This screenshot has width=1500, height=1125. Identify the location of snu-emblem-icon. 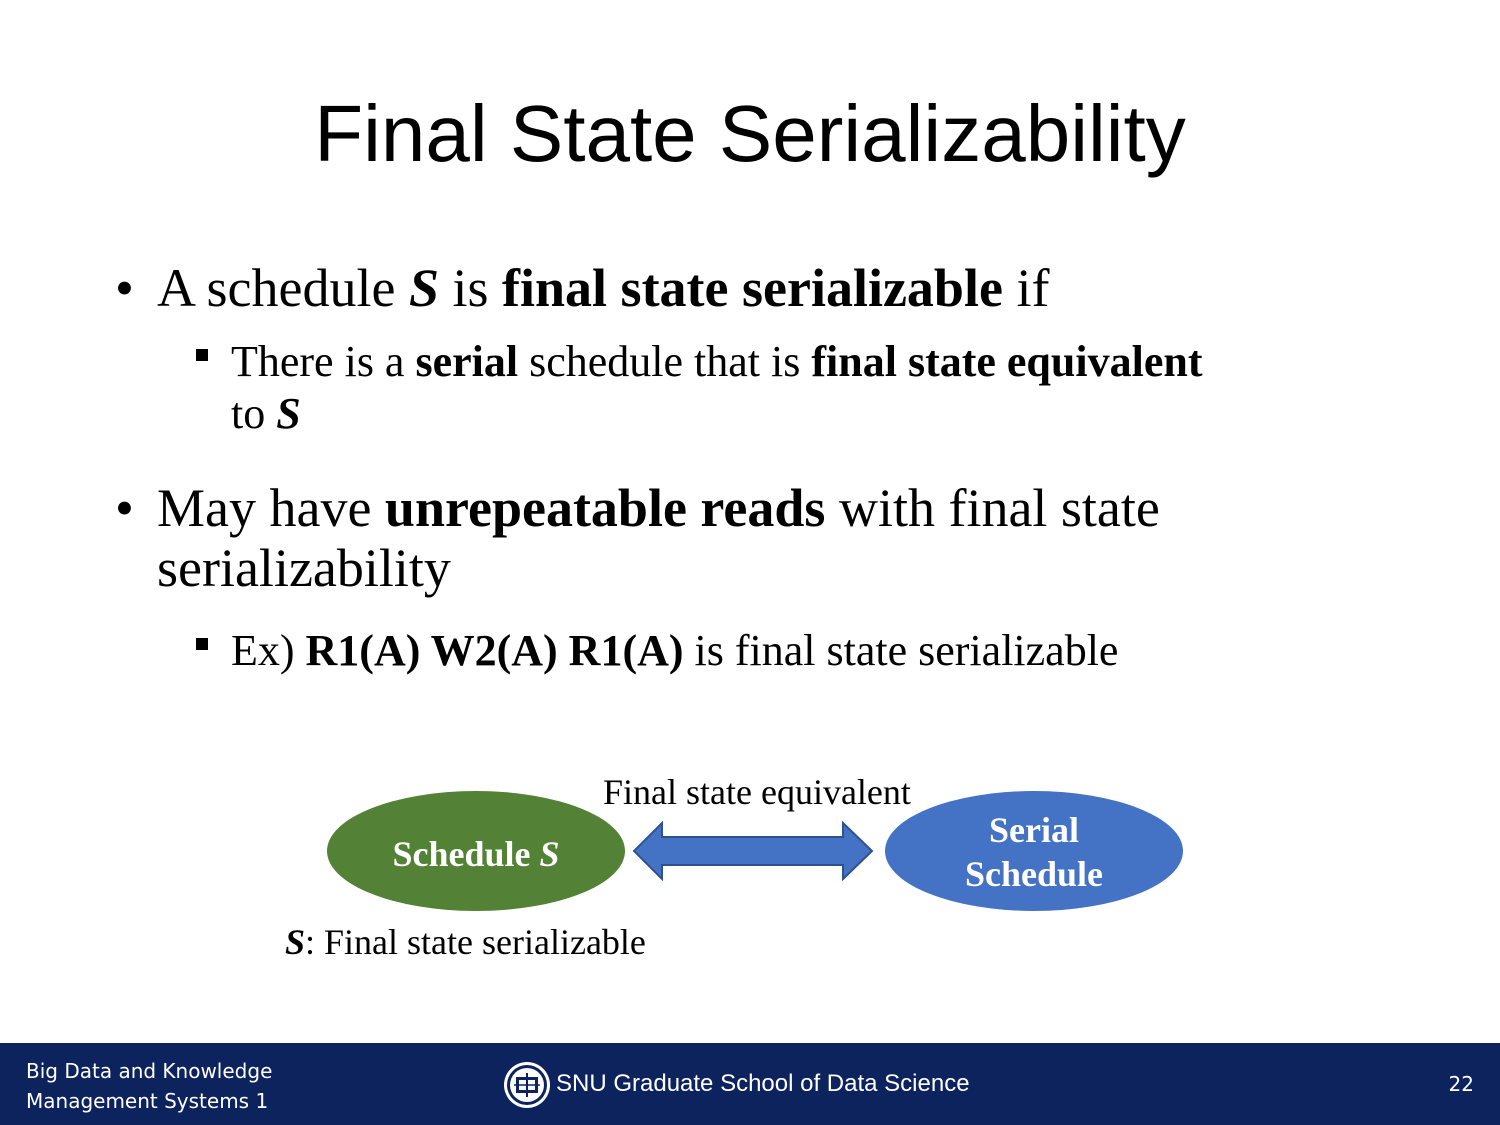
(527, 1085).